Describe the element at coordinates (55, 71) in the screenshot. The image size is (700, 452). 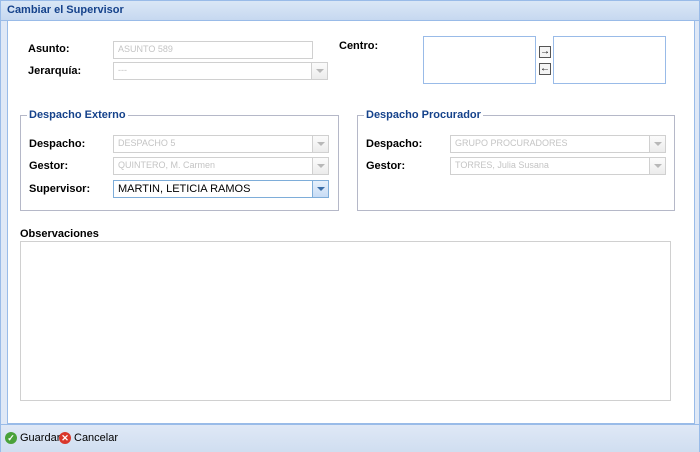
I see `jerarquia-label: Jerarquía:` at that location.